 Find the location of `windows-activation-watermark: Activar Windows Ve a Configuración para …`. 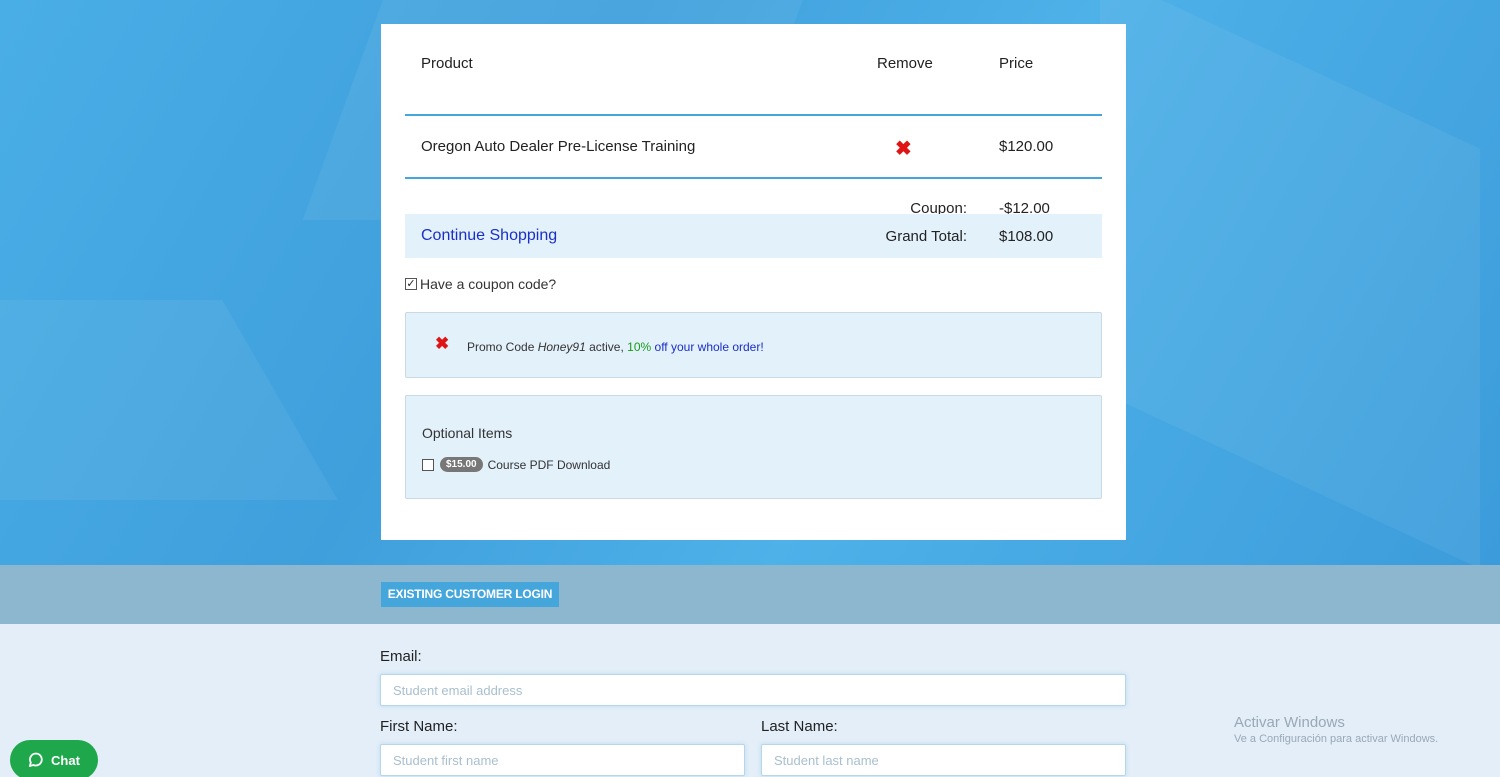

windows-activation-watermark: Activar Windows Ve a Configuración para … is located at coordinates (1336, 729).